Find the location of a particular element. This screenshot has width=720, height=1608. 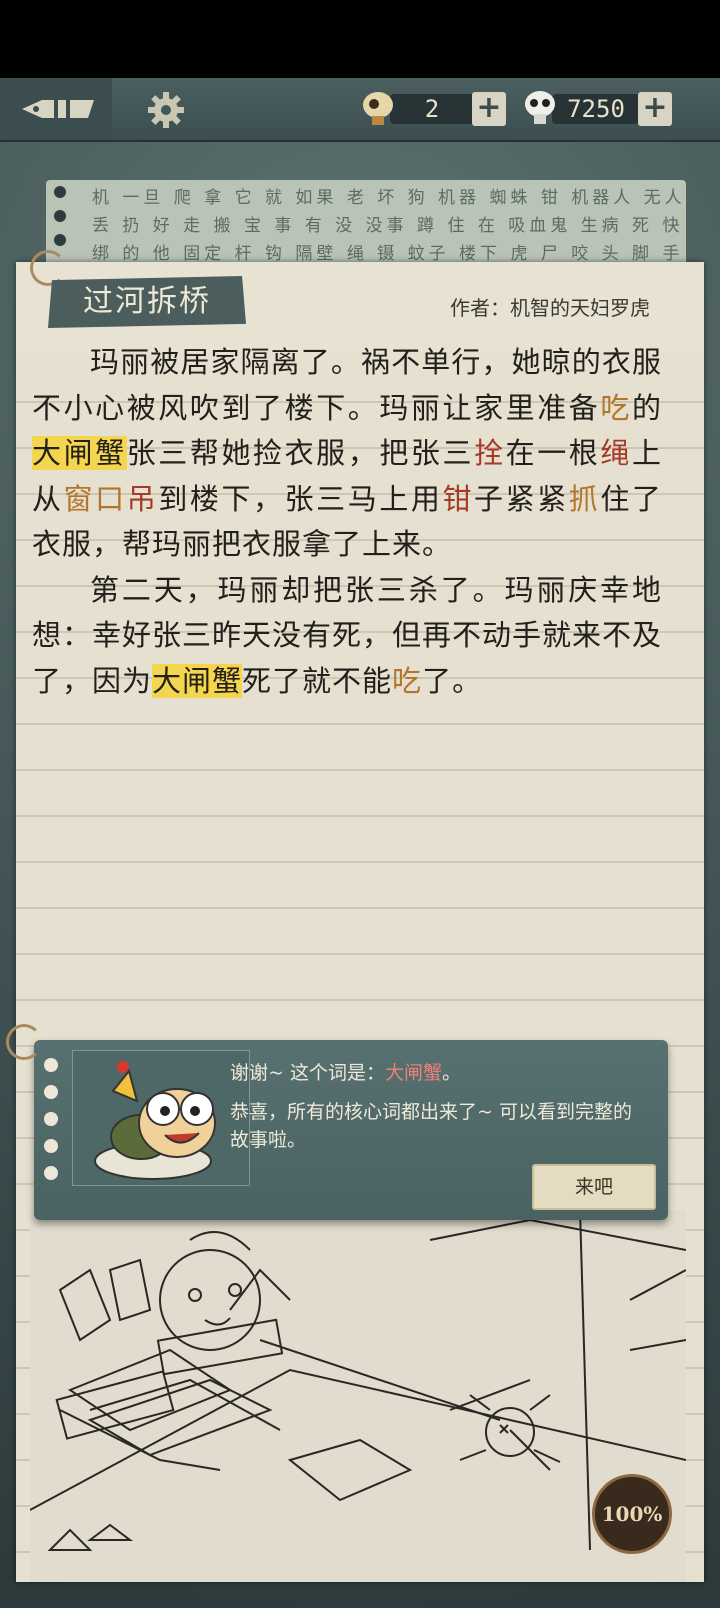

top-bar: 2 + 7250 + is located at coordinates (360, 110).